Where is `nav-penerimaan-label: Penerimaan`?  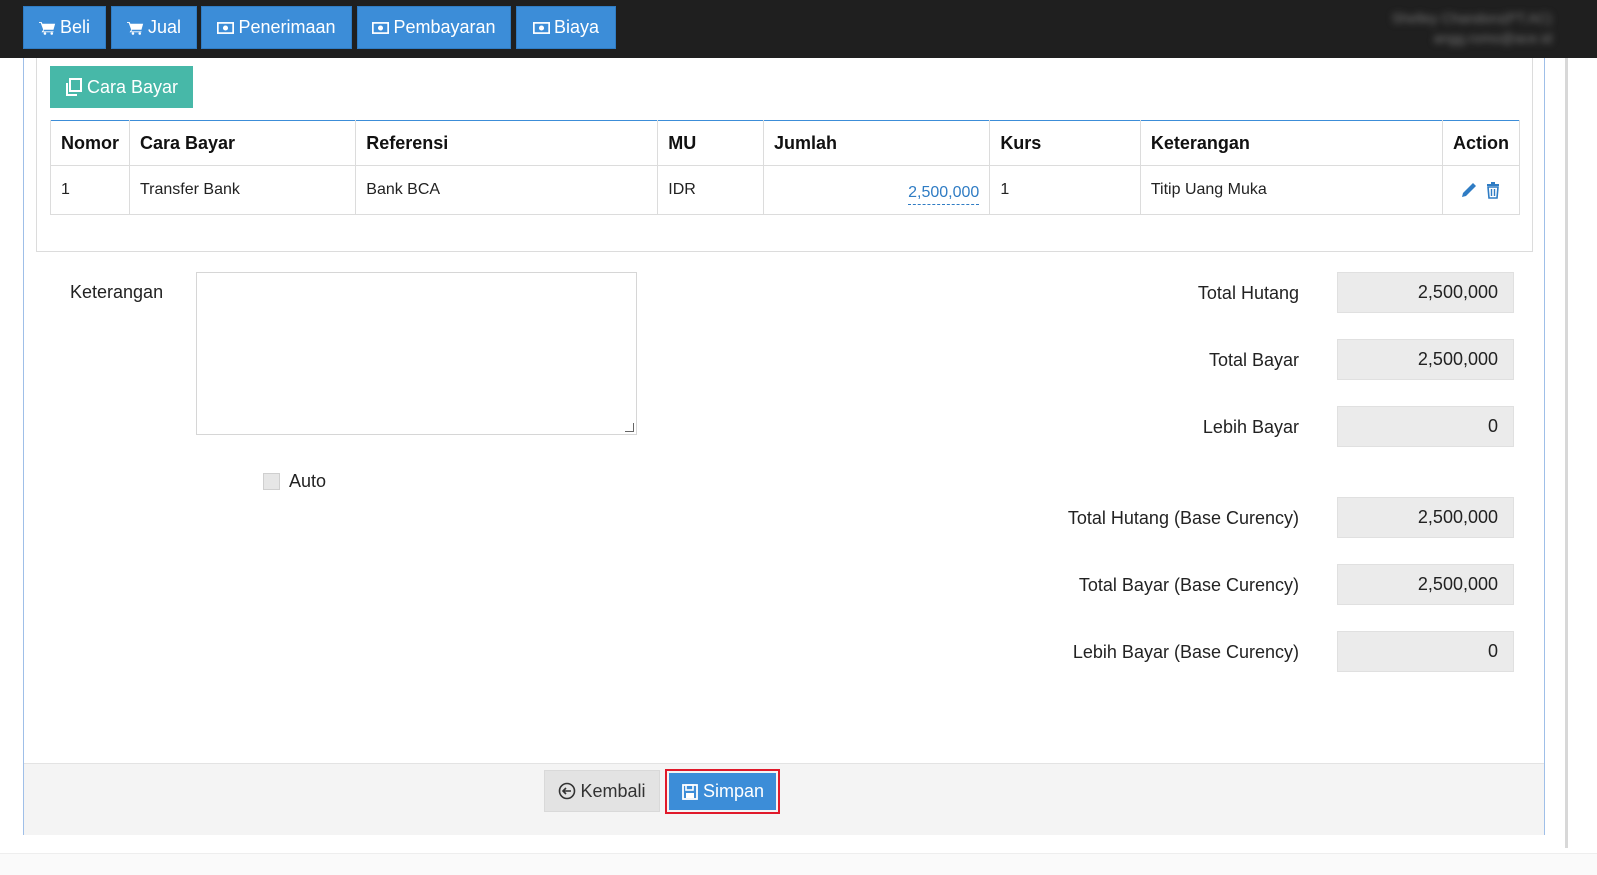
nav-penerimaan-label: Penerimaan is located at coordinates (287, 27).